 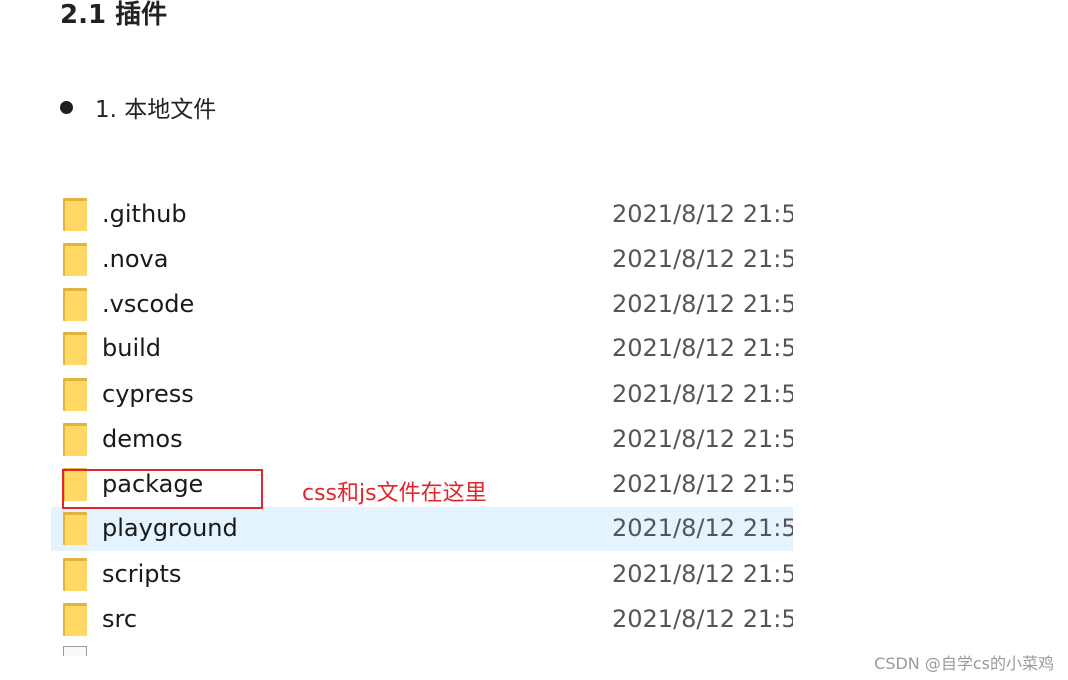 What do you see at coordinates (135, 259) in the screenshot?
I see `file-name: .nova` at bounding box center [135, 259].